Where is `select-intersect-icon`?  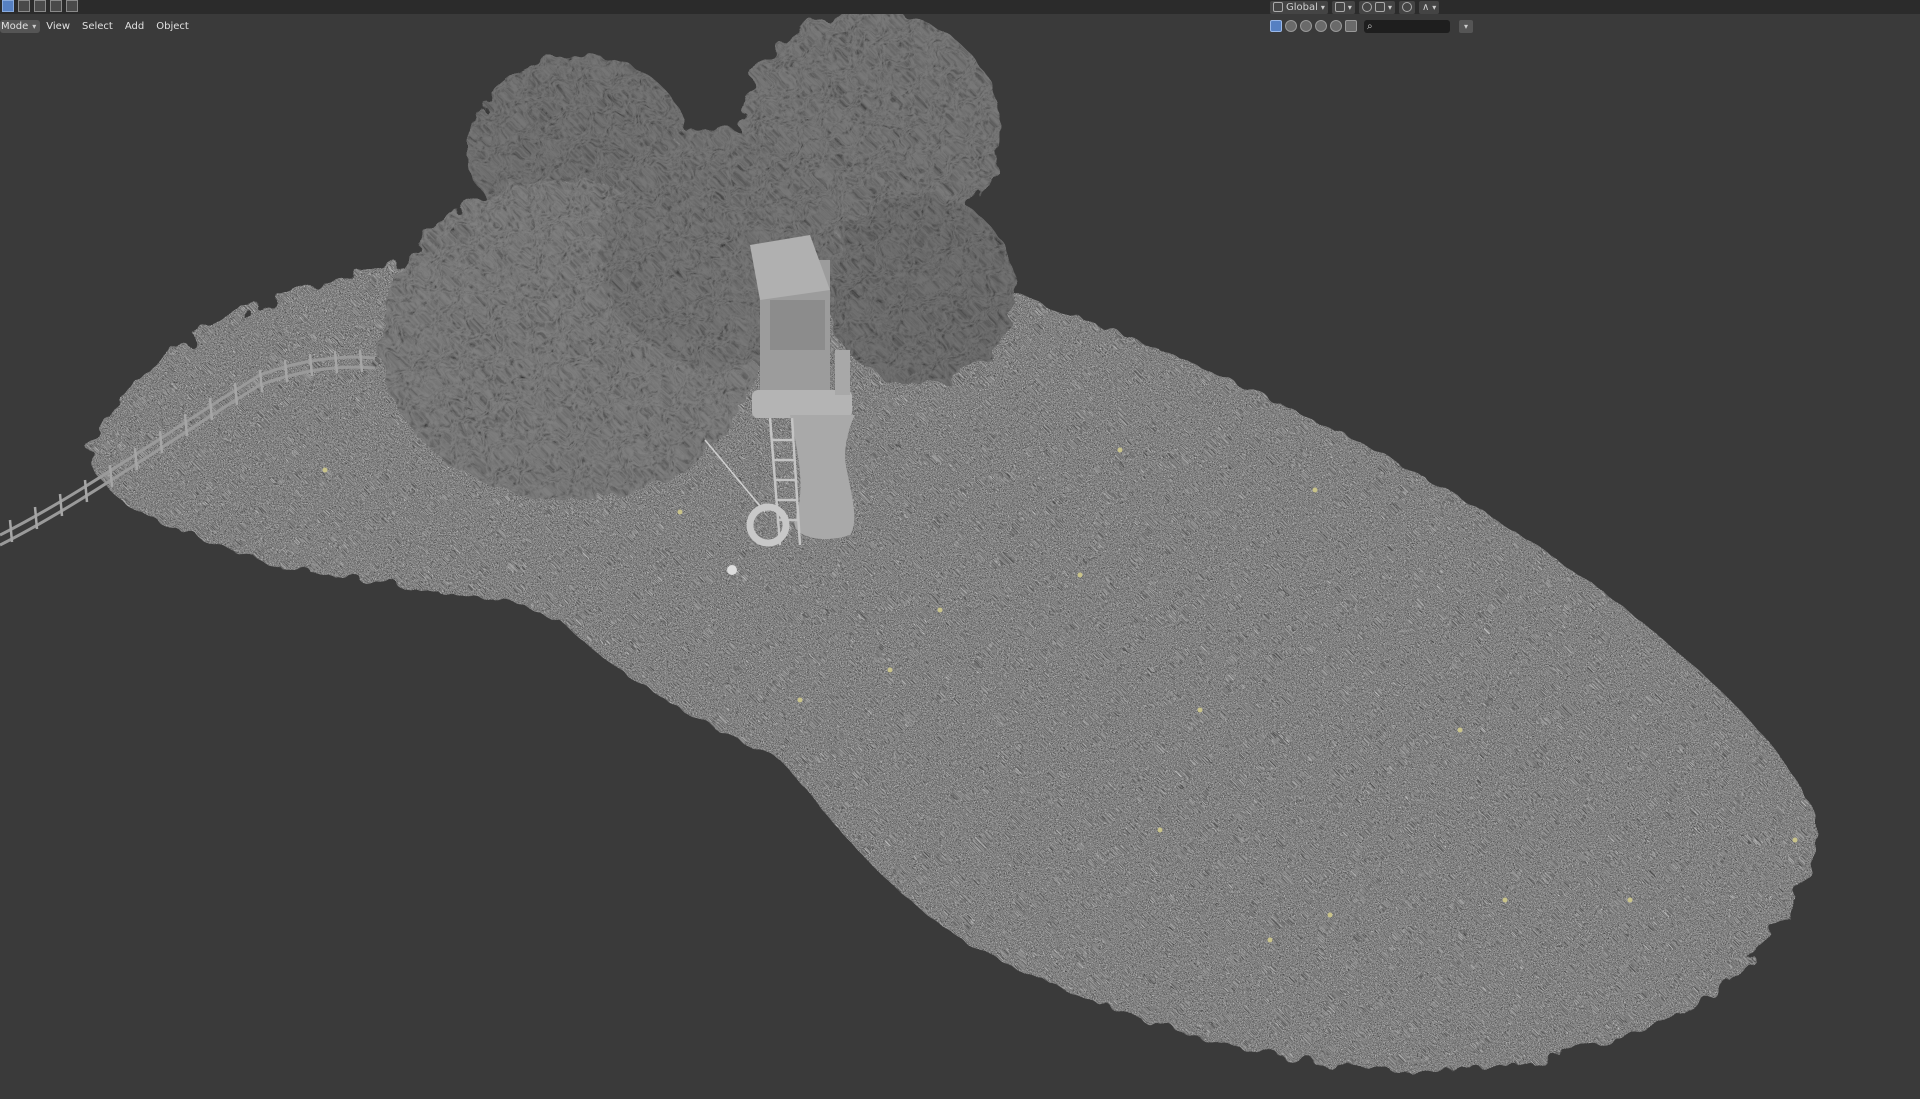
select-intersect-icon is located at coordinates (72, 6).